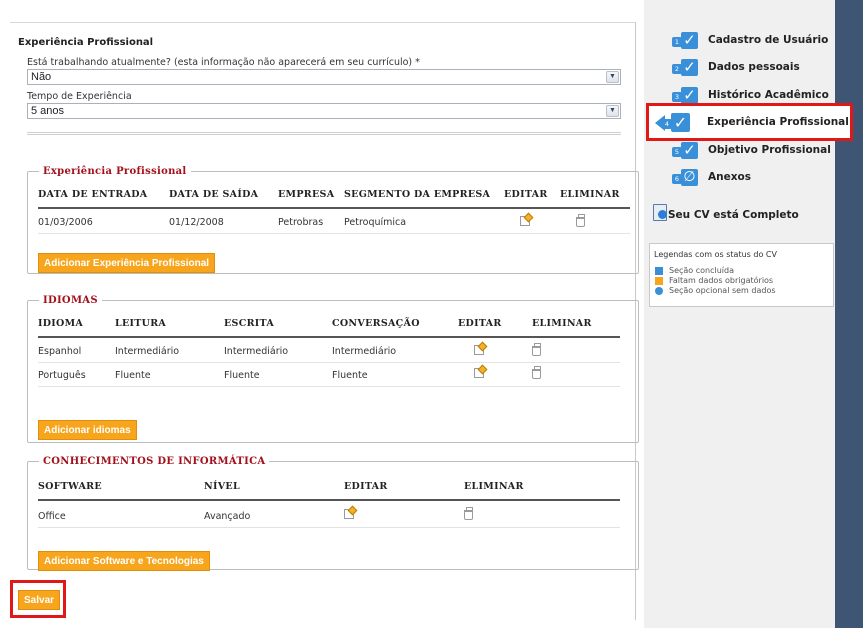  I want to click on cell-level: Avançado, so click(227, 516).